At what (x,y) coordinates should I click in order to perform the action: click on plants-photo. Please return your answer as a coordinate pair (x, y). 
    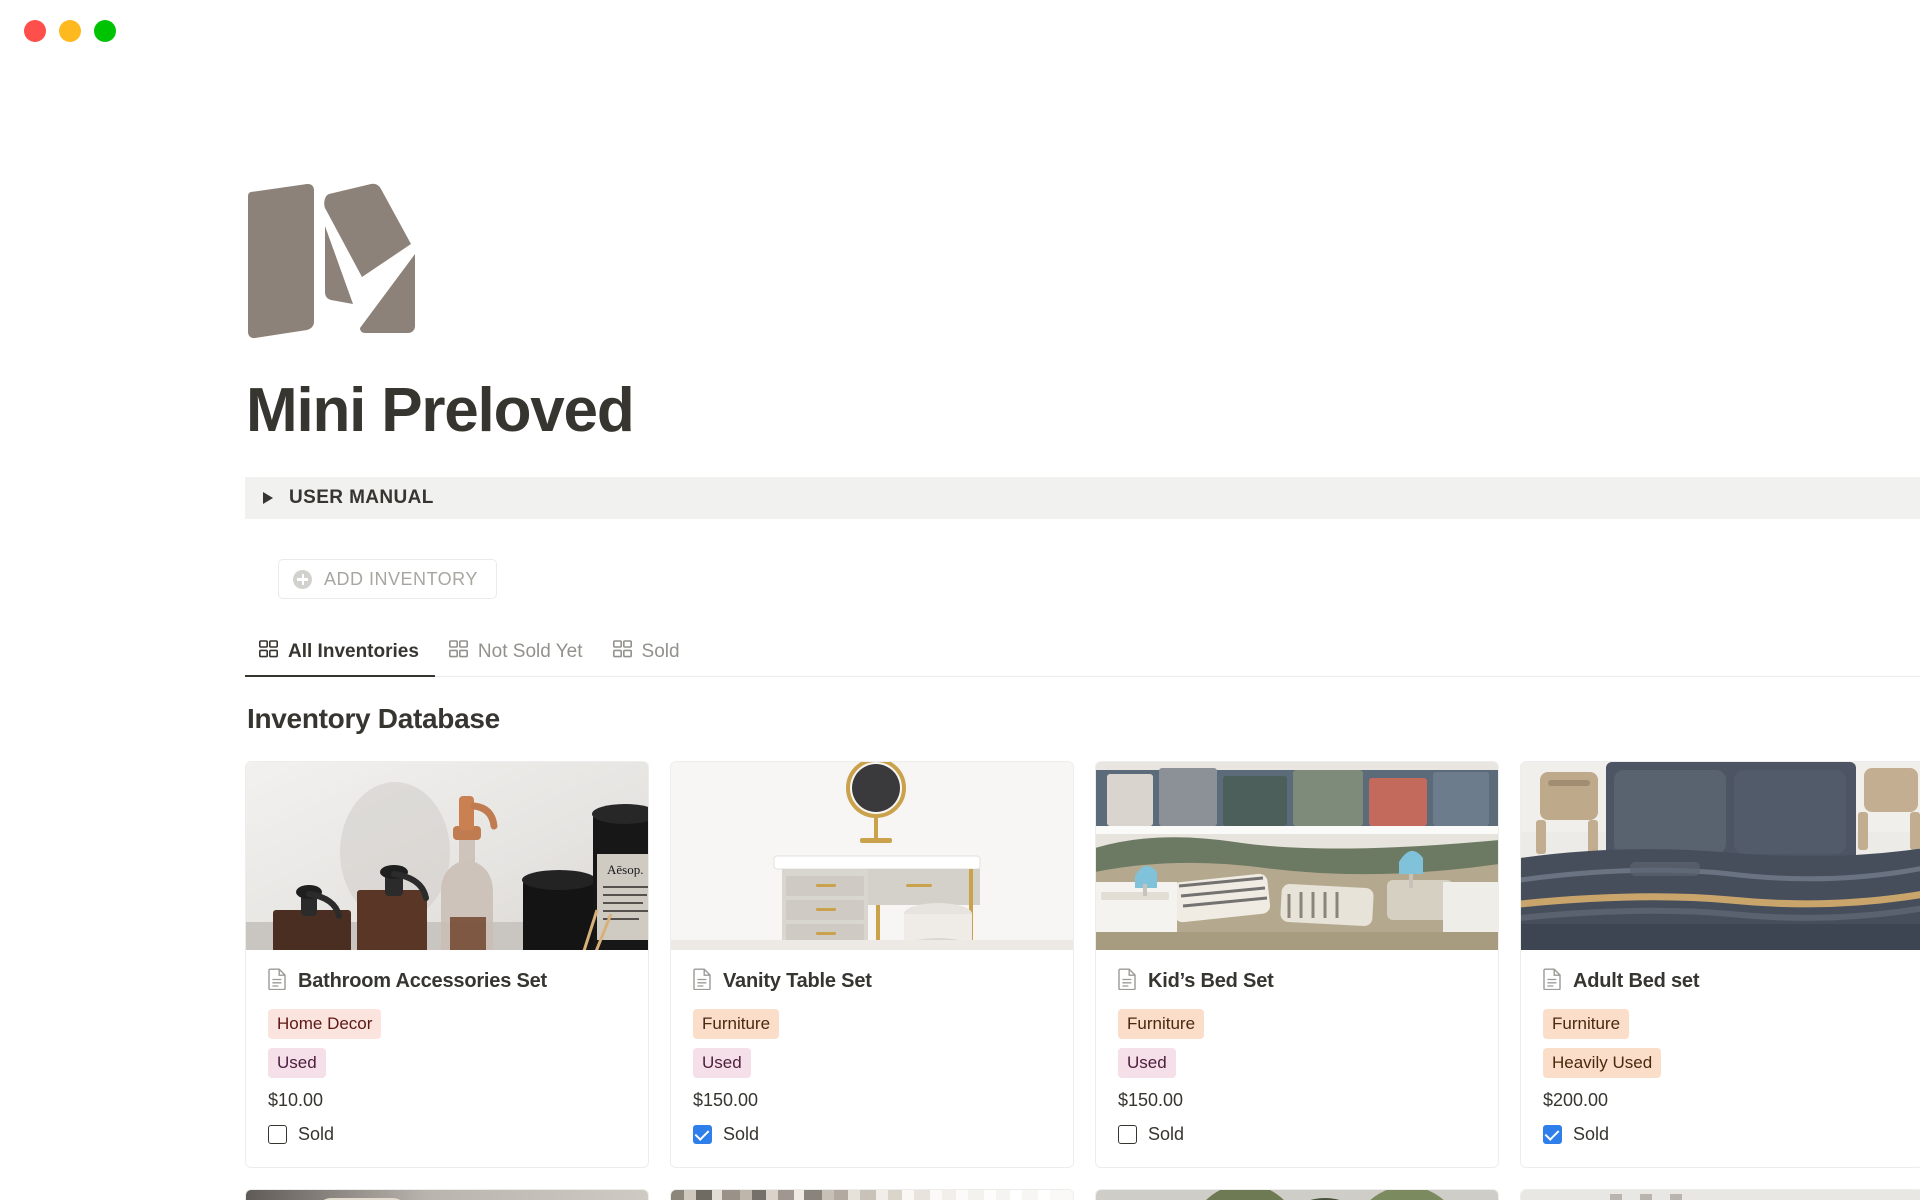
    Looking at the image, I should click on (1297, 1195).